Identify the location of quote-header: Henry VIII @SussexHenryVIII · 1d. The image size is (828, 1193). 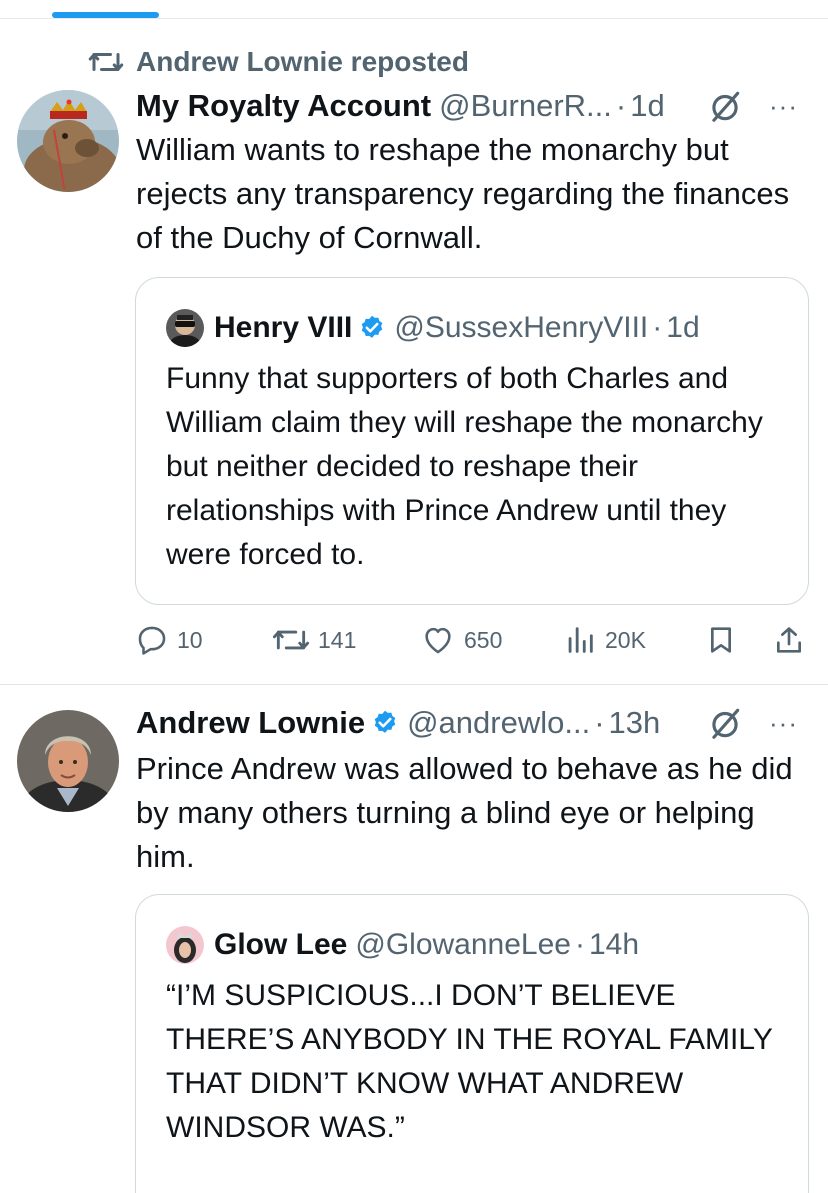
(433, 328).